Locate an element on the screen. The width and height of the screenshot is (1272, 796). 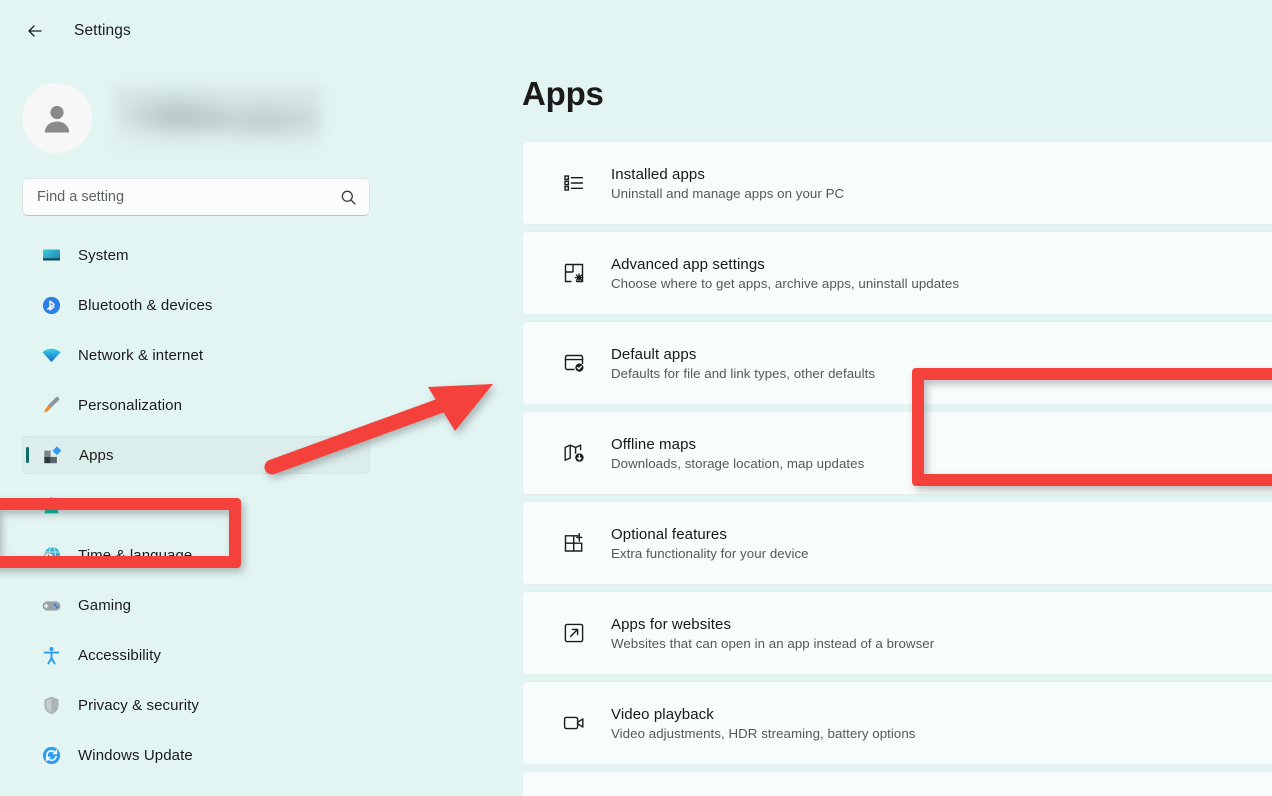
sidebar-item-label: Bluetooth & devices is located at coordinates (145, 305).